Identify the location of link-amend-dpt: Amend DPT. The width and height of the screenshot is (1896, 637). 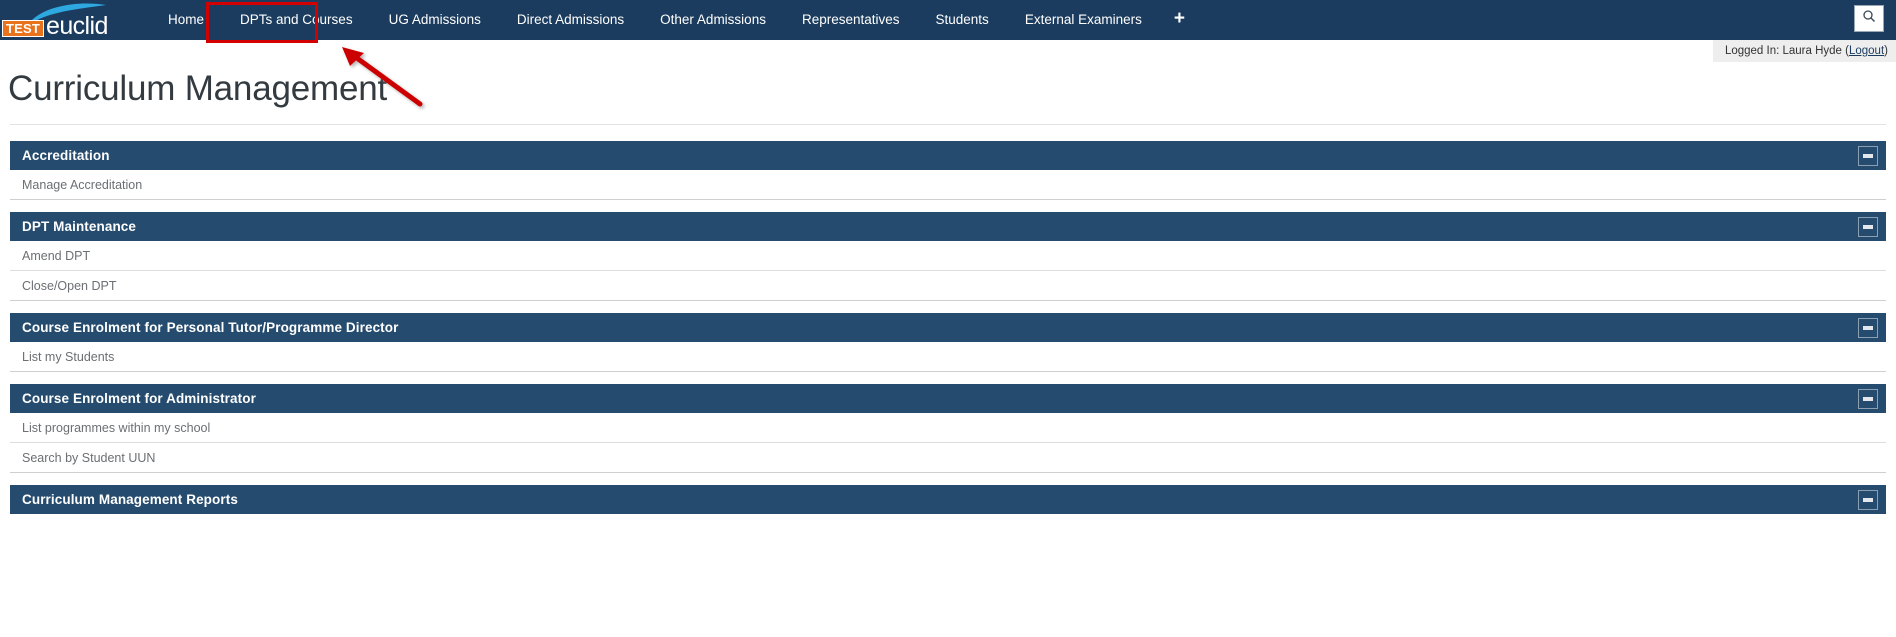
(56, 256).